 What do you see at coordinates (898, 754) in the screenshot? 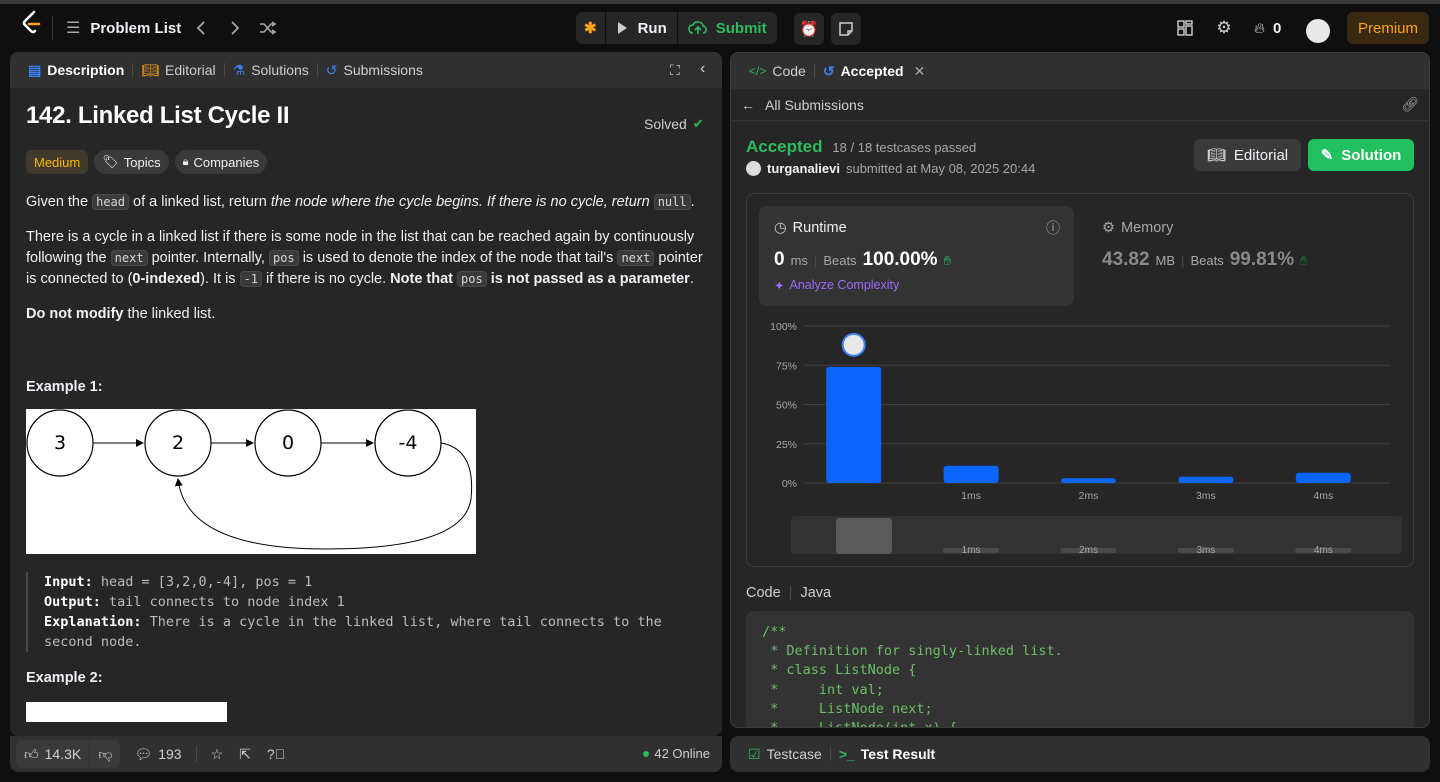
I see `tab-test-result-label: Test Result` at bounding box center [898, 754].